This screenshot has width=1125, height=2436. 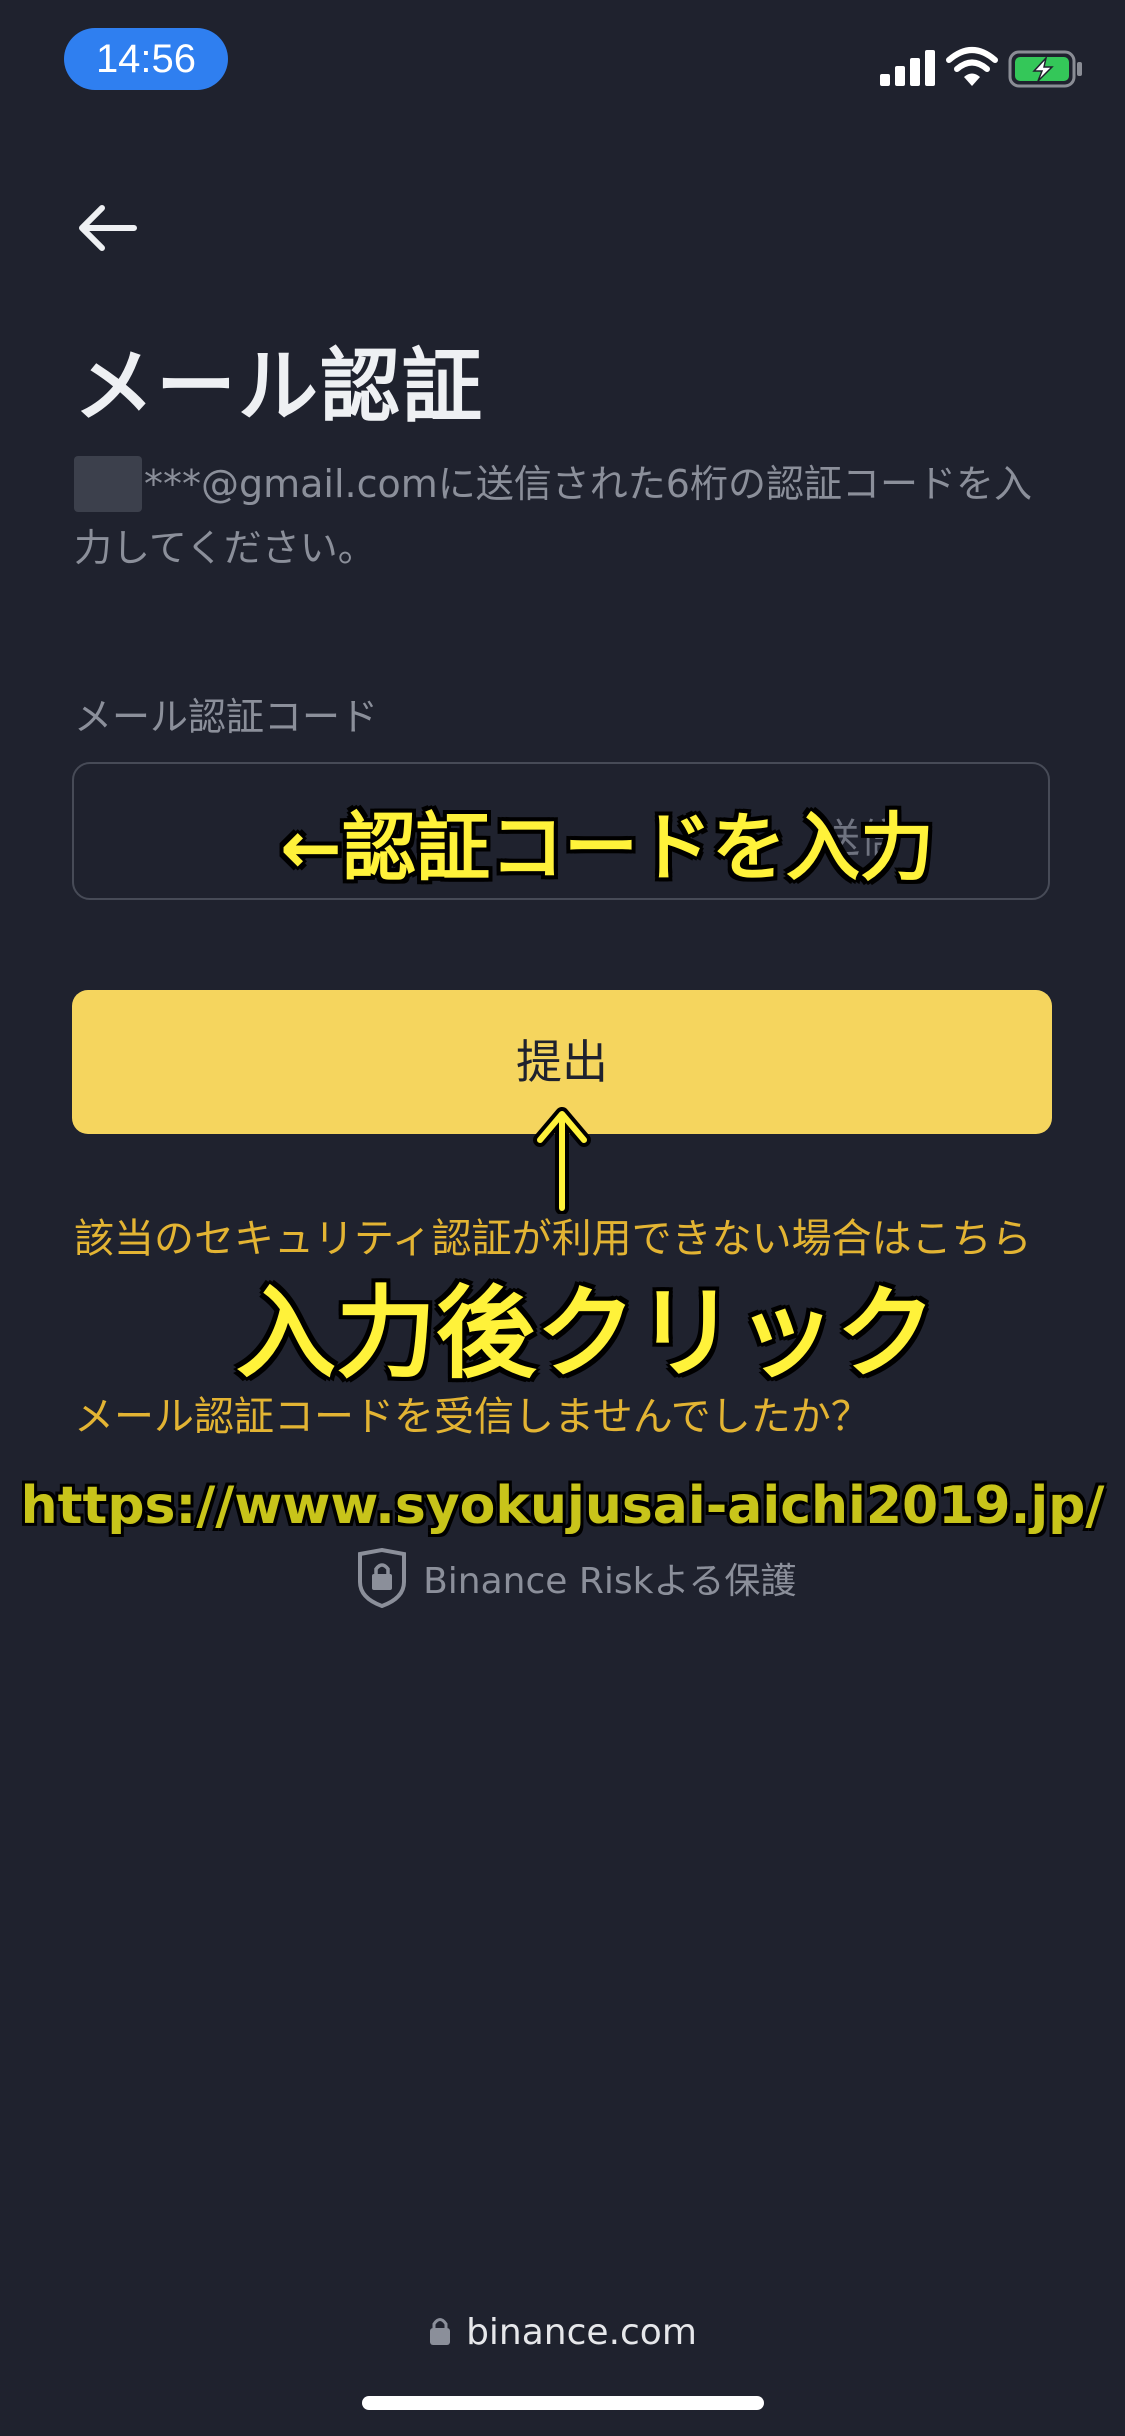 What do you see at coordinates (586, 1333) in the screenshot?
I see `annotation-click-hint: 入力後クリック` at bounding box center [586, 1333].